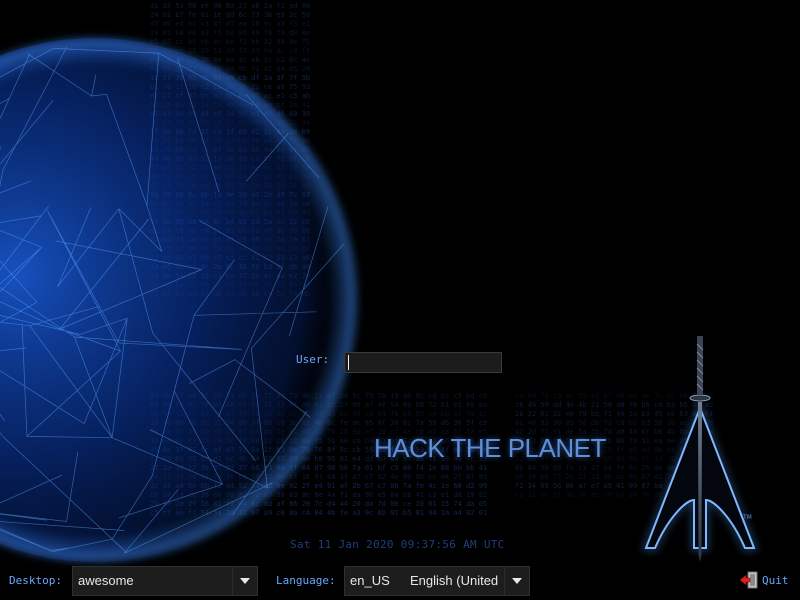  Describe the element at coordinates (348, 362) in the screenshot. I see `text-cursor` at that location.